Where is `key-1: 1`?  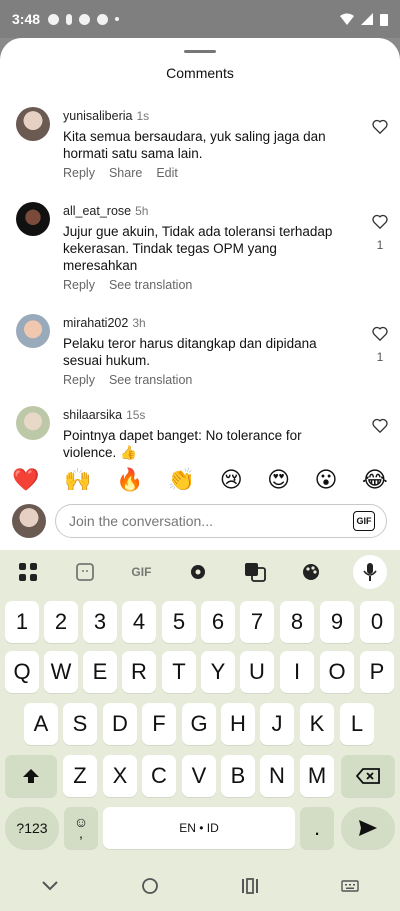 key-1: 1 is located at coordinates (22, 622).